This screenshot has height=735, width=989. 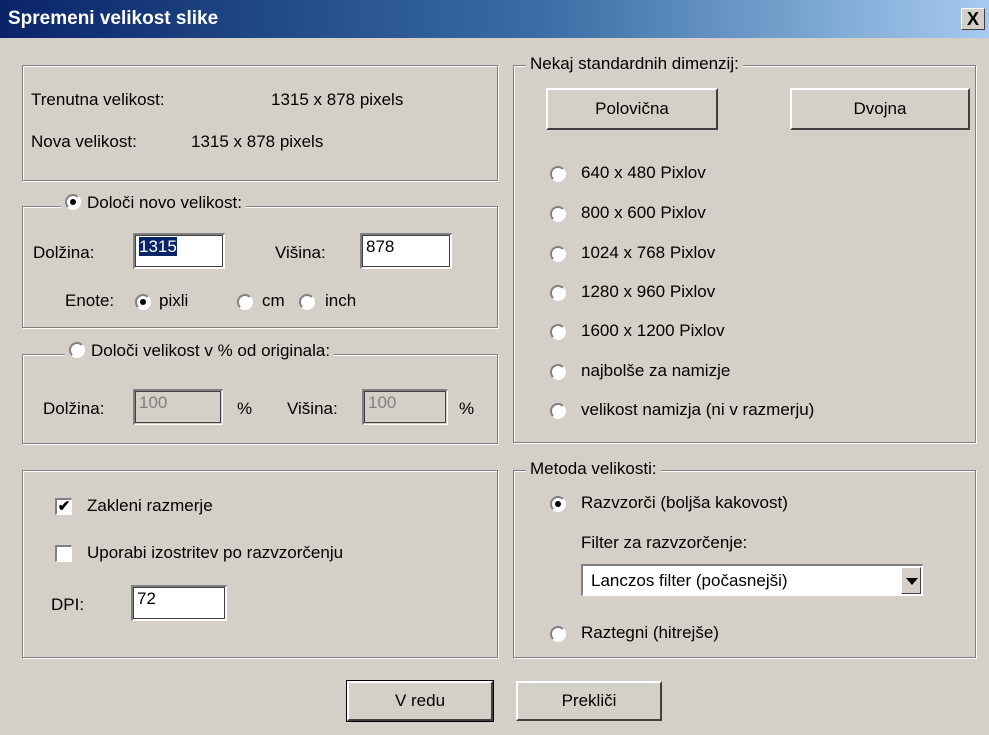 What do you see at coordinates (245, 408) in the screenshot?
I see `percent-sign-width: %` at bounding box center [245, 408].